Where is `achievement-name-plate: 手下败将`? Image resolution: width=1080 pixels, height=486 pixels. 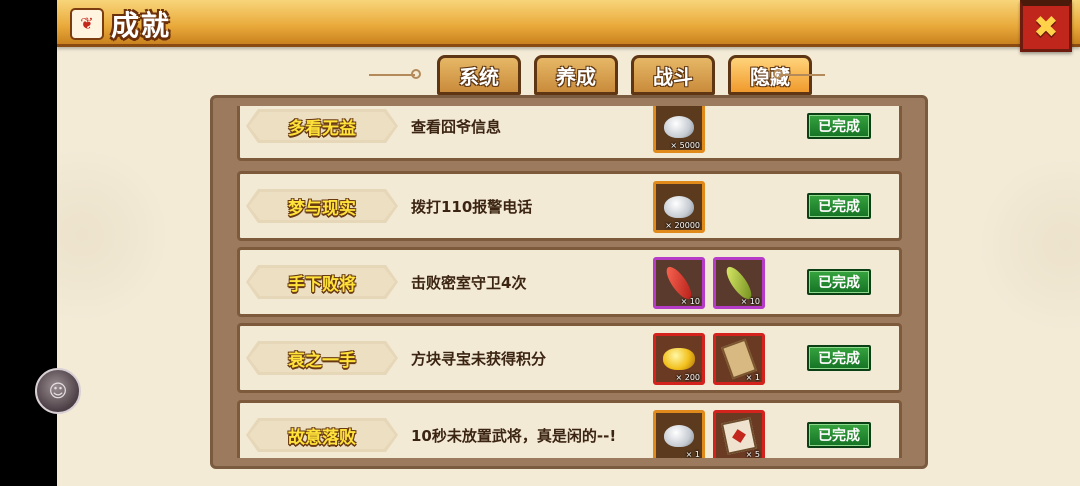 achievement-name-plate: 手下败将 is located at coordinates (322, 282).